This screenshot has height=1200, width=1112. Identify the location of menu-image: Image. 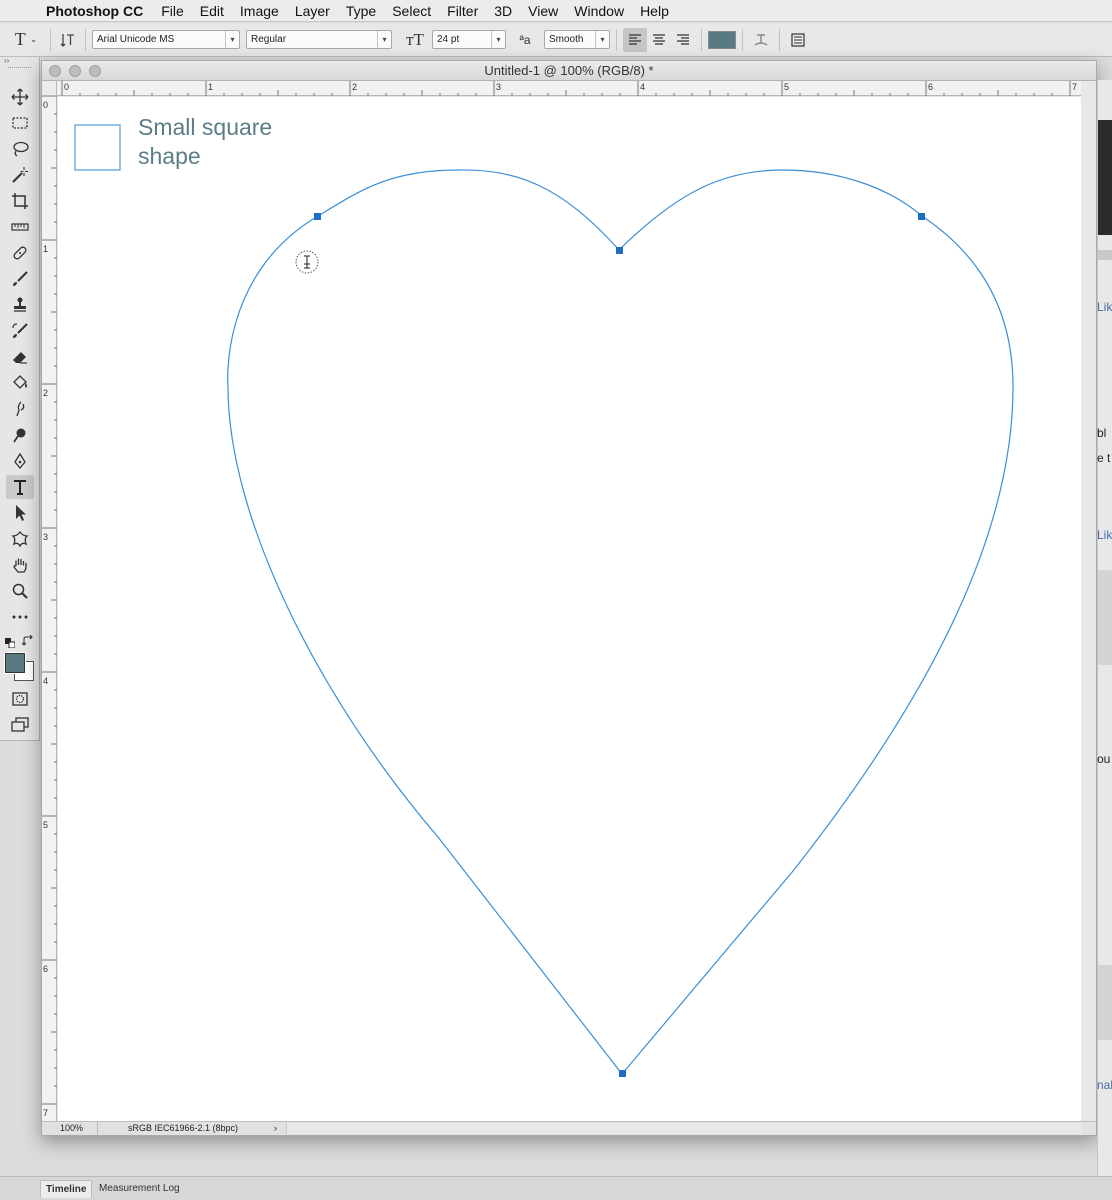
(259, 11).